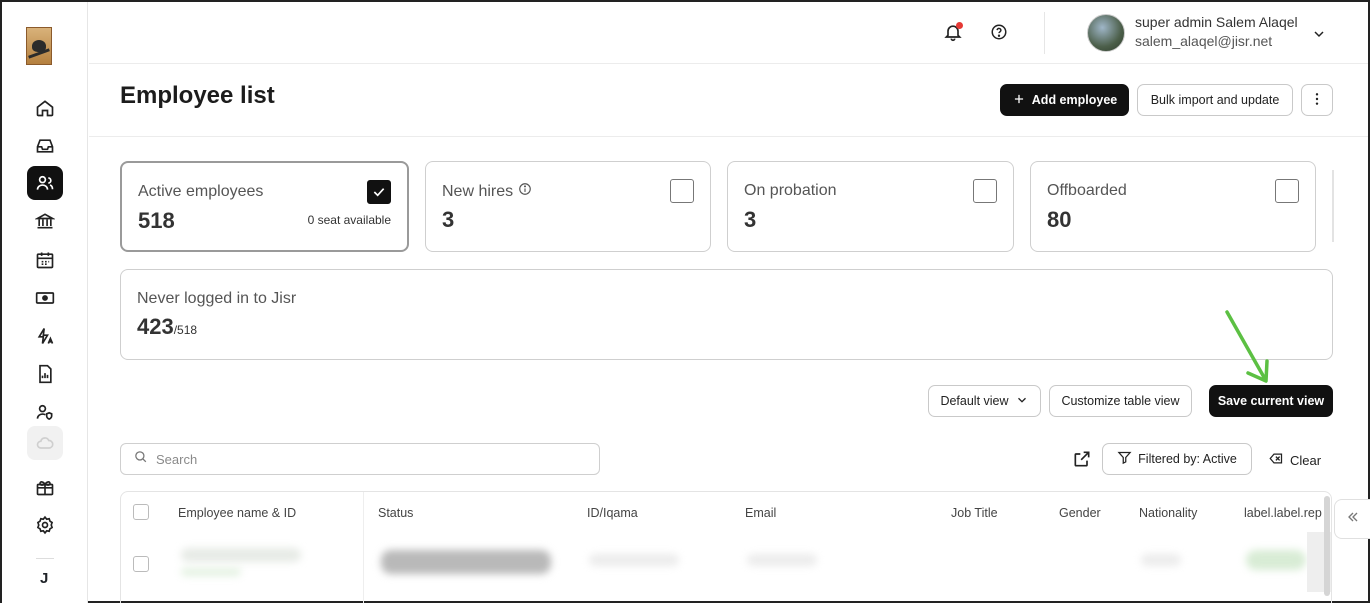  What do you see at coordinates (1161, 560) in the screenshot?
I see `redacted-nationality` at bounding box center [1161, 560].